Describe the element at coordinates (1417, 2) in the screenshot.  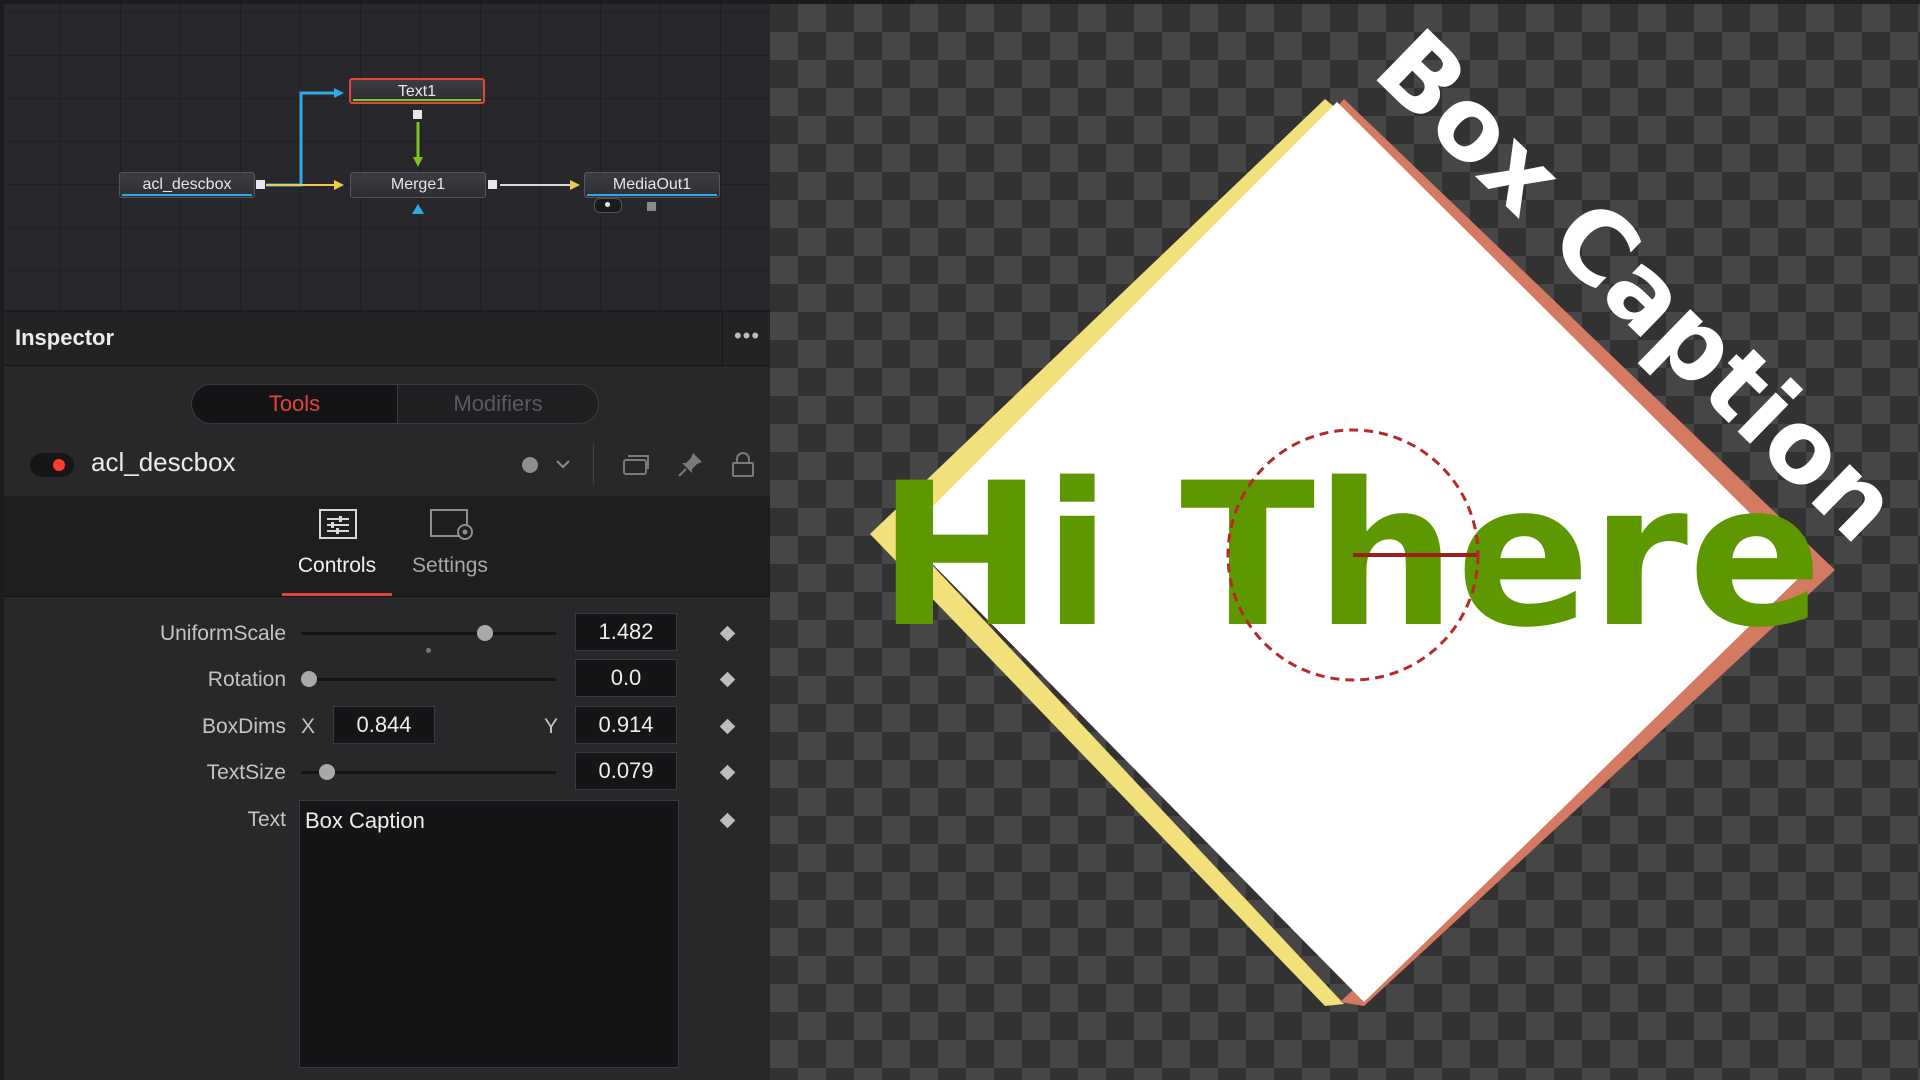
I see `viewer-top-border` at that location.